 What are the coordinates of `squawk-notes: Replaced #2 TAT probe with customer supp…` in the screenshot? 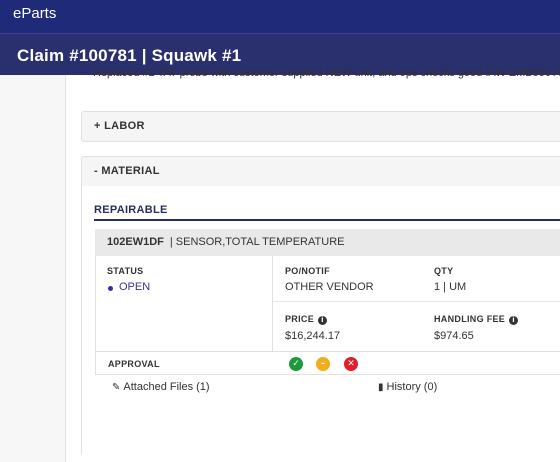 It's located at (326, 73).